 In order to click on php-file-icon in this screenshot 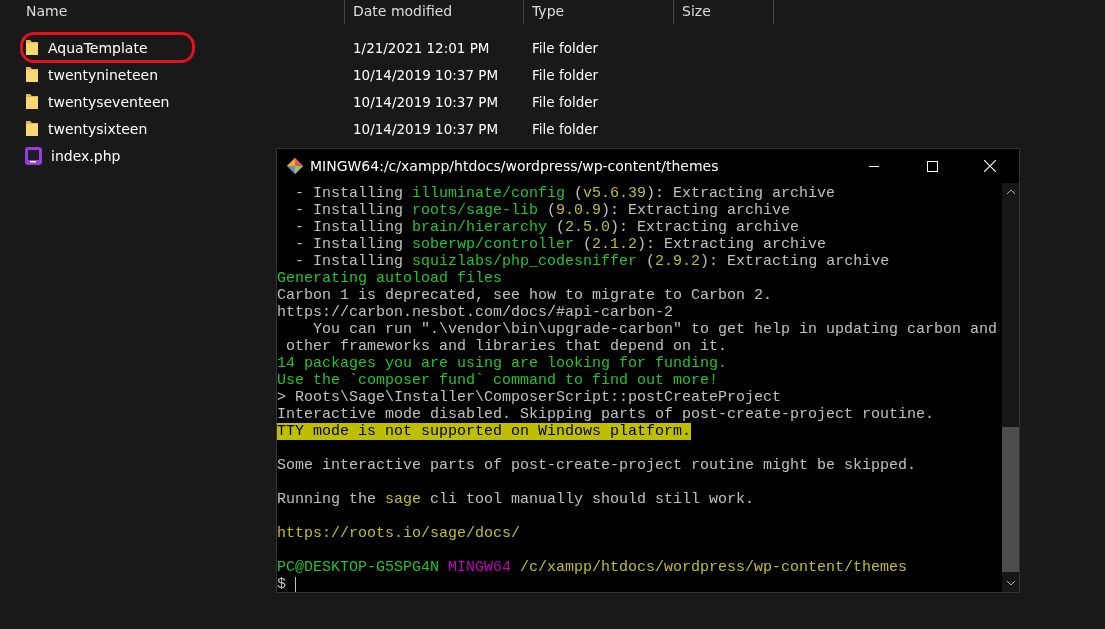, I will do `click(33, 155)`.